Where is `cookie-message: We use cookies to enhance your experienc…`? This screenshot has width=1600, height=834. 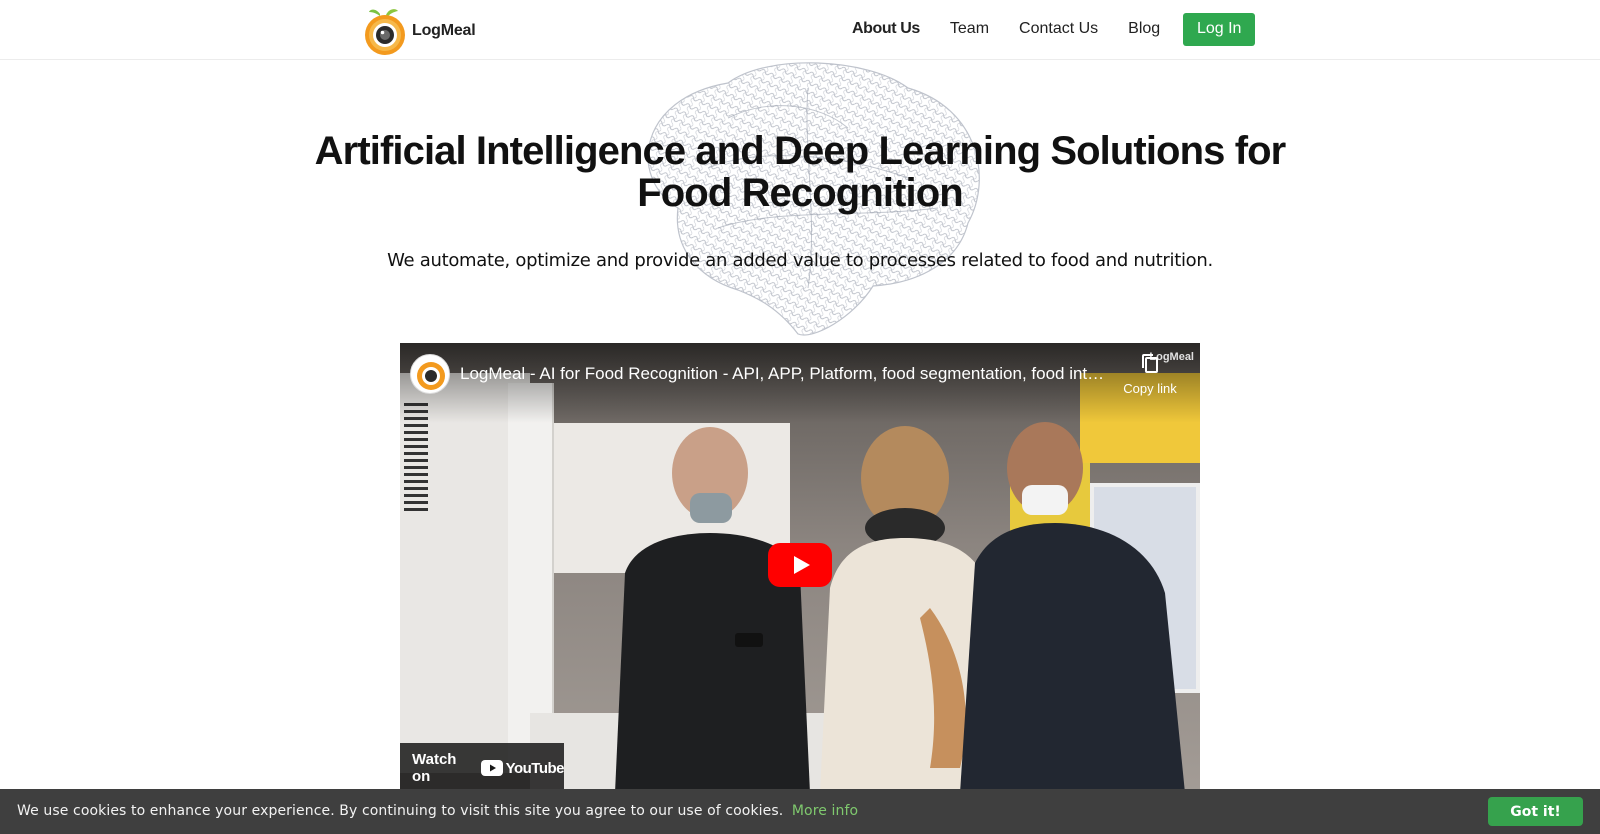 cookie-message: We use cookies to enhance your experienc… is located at coordinates (437, 811).